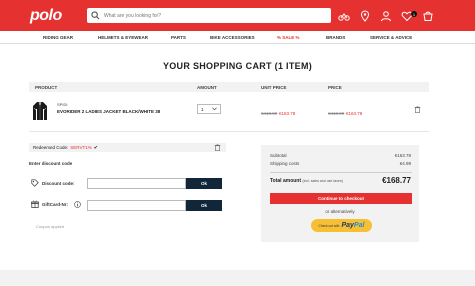 The height and width of the screenshot is (286, 475). I want to click on paypal-checkout-button: Check out with Pay Pal, so click(341, 225).